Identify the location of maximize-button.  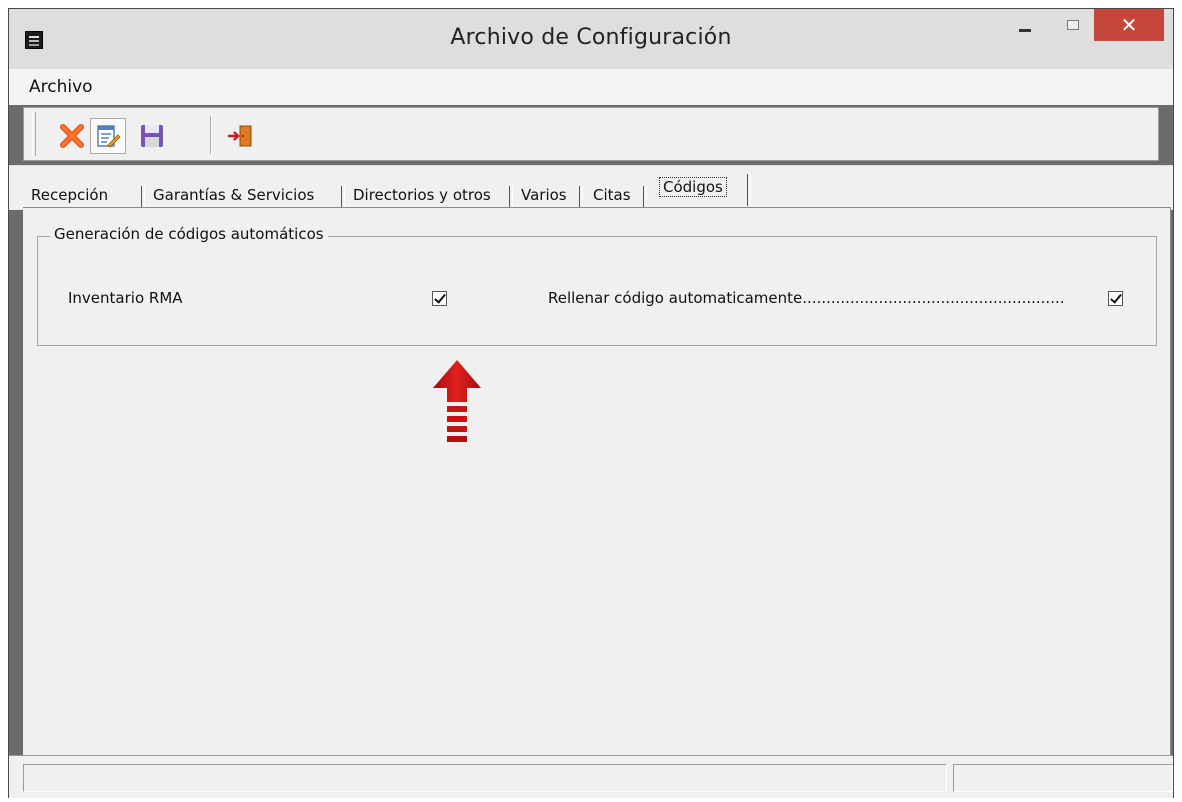
(1073, 25).